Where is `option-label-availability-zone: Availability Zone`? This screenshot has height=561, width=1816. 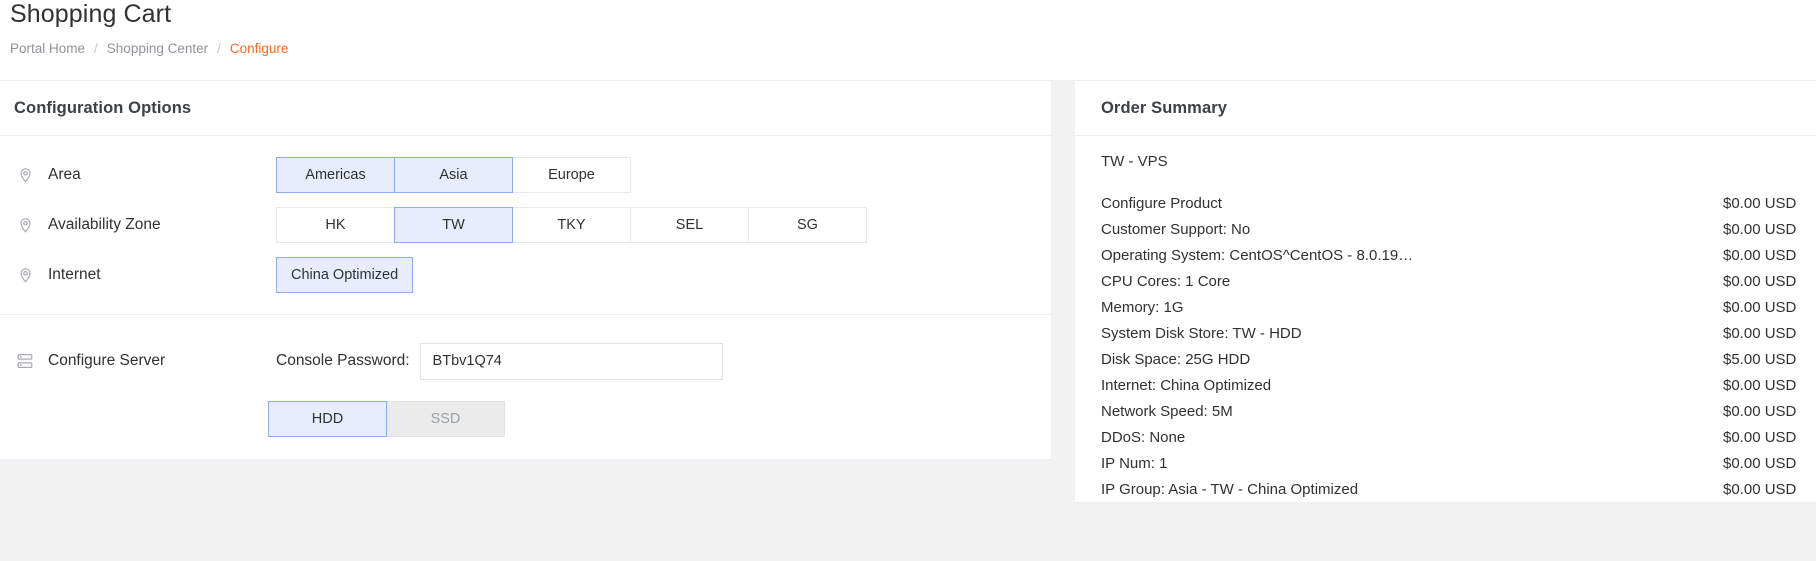
option-label-availability-zone: Availability Zone is located at coordinates (146, 225).